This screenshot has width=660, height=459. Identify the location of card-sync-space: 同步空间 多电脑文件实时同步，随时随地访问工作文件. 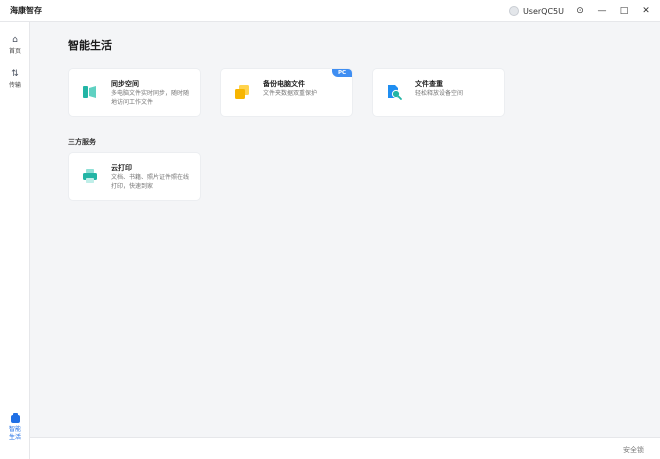
(134, 92).